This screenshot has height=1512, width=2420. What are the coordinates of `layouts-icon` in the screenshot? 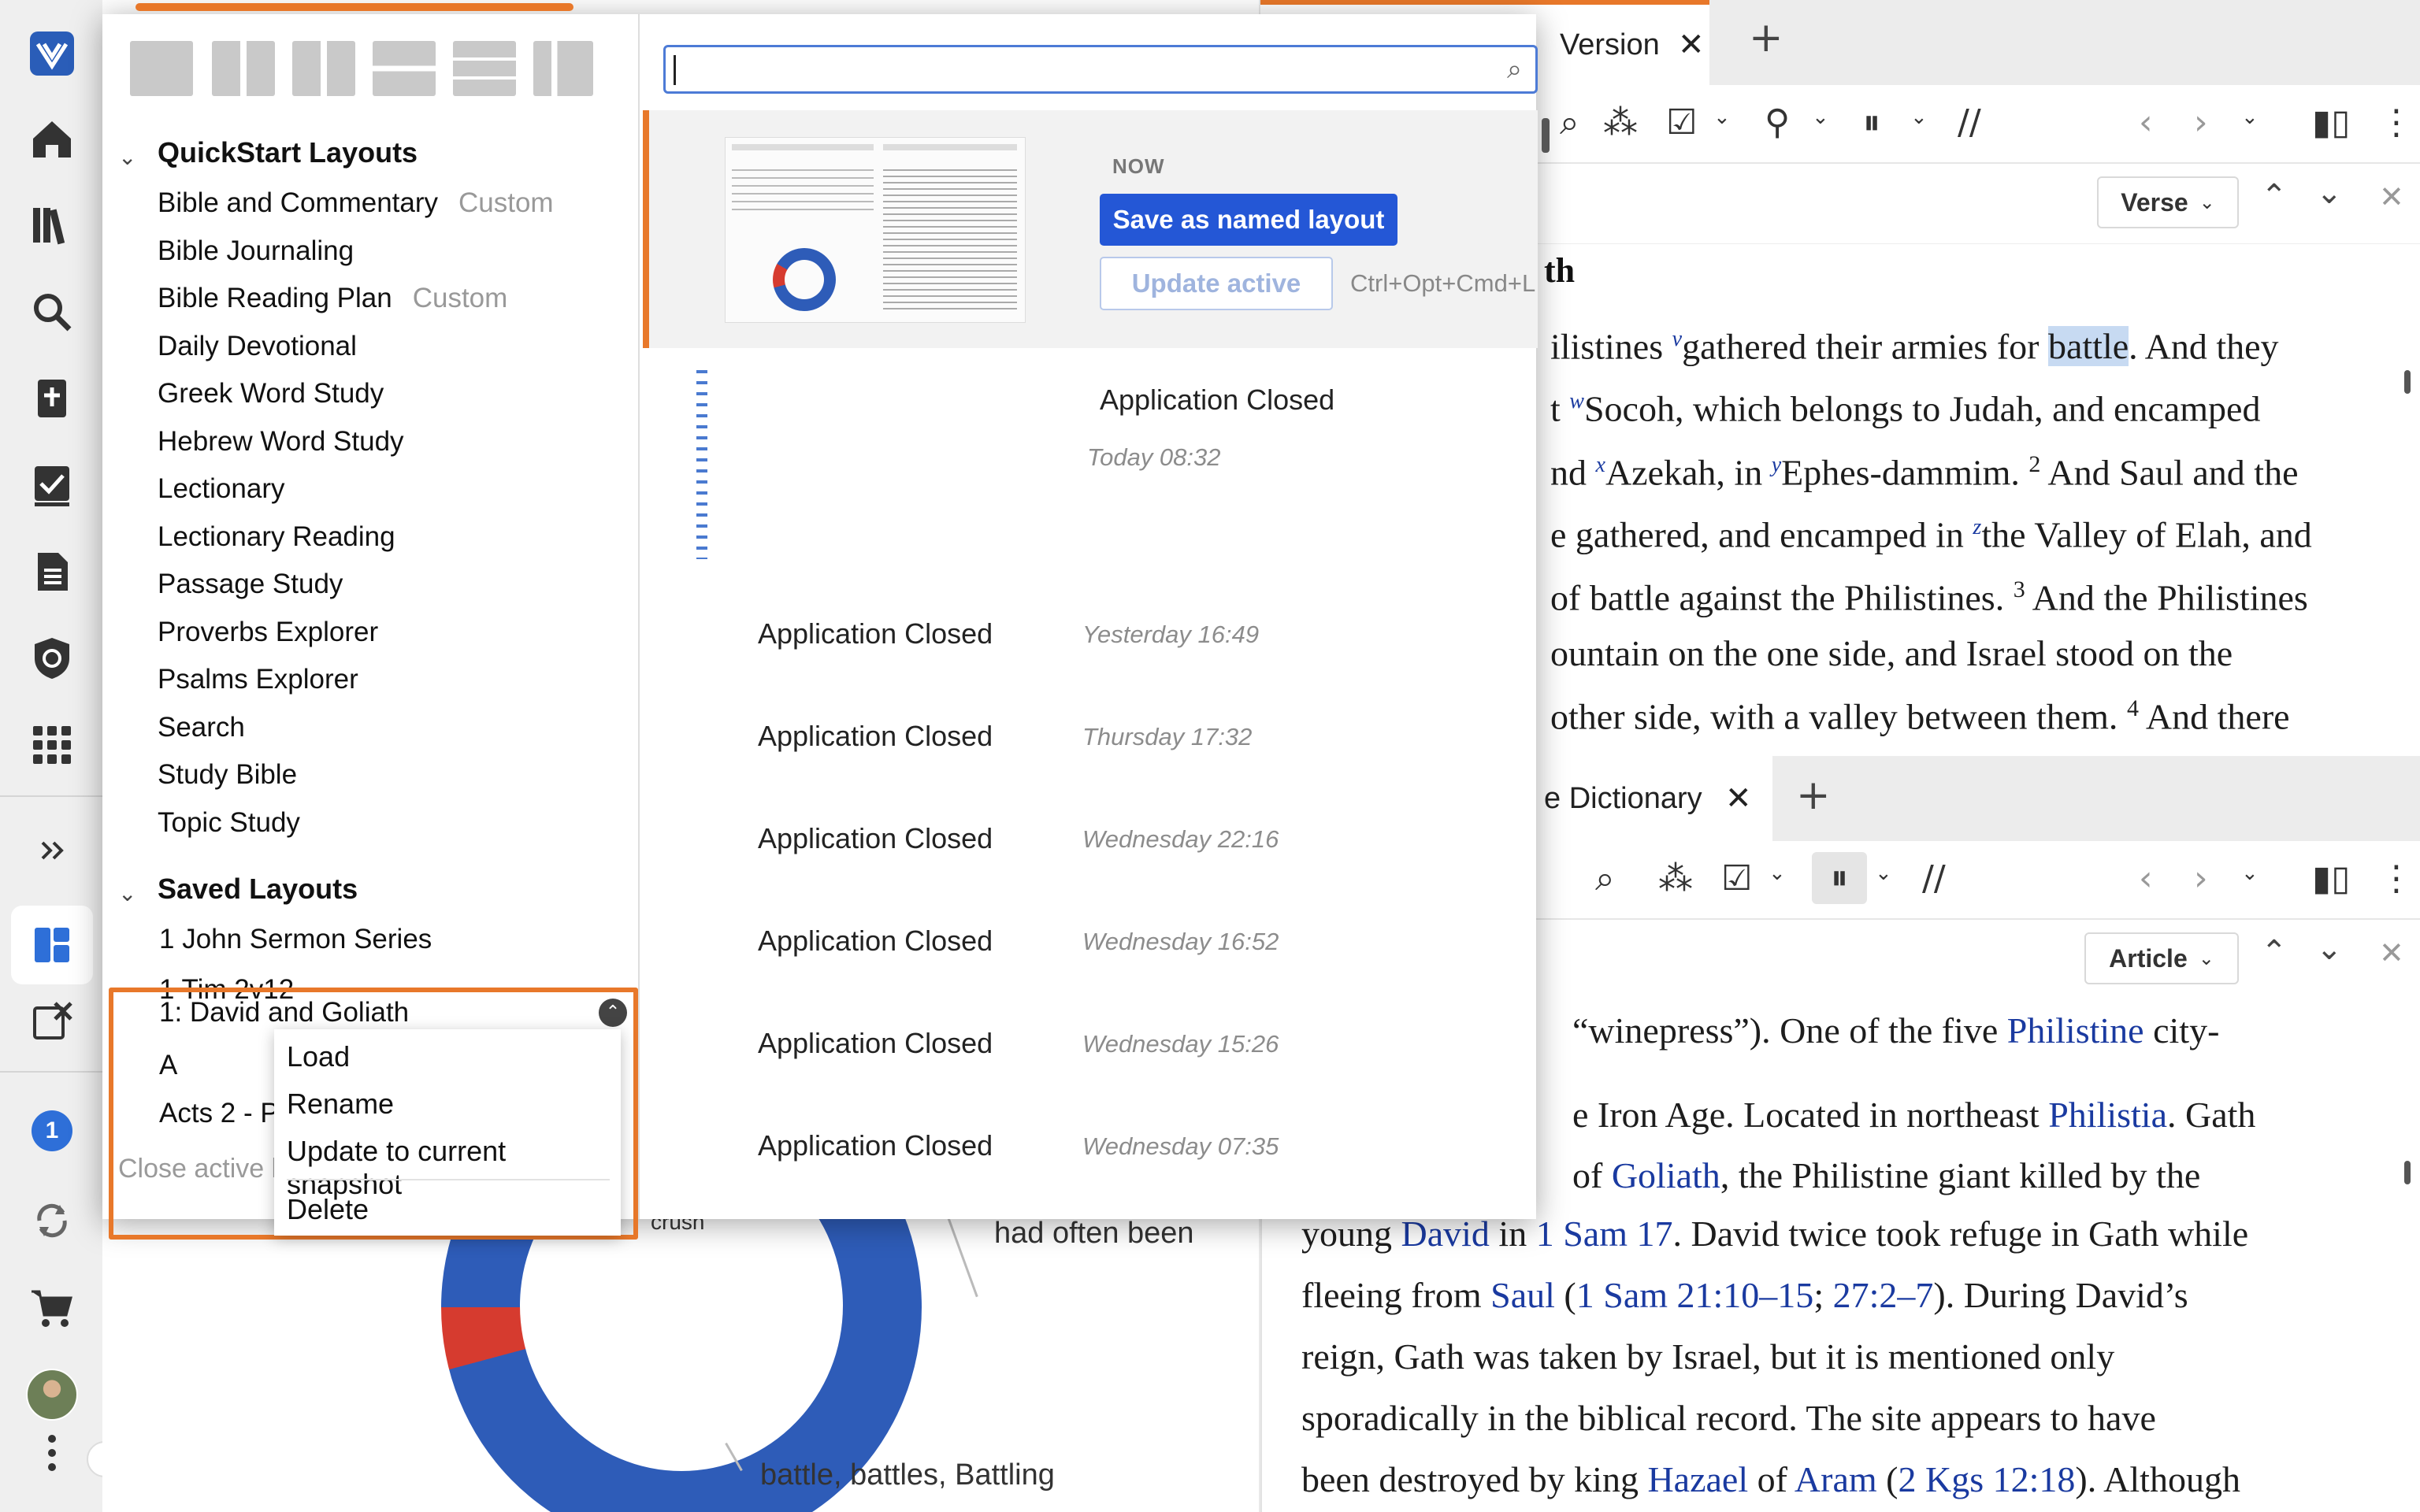 It's located at (52, 945).